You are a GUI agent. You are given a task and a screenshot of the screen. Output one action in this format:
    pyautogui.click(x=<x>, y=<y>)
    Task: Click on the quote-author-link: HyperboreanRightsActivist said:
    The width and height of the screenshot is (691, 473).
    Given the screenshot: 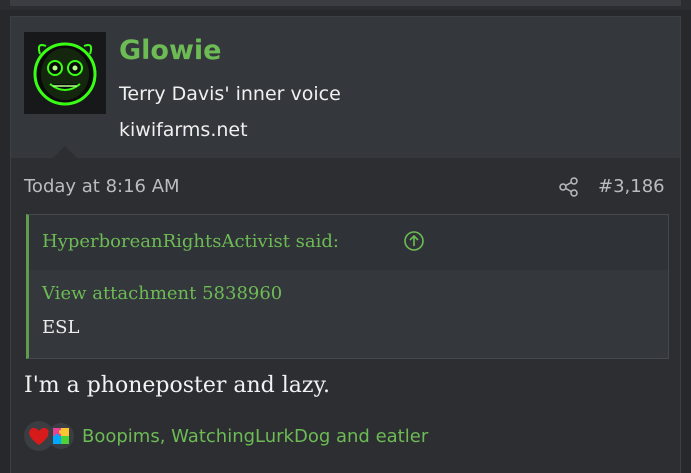 What is the action you would take?
    pyautogui.click(x=190, y=241)
    